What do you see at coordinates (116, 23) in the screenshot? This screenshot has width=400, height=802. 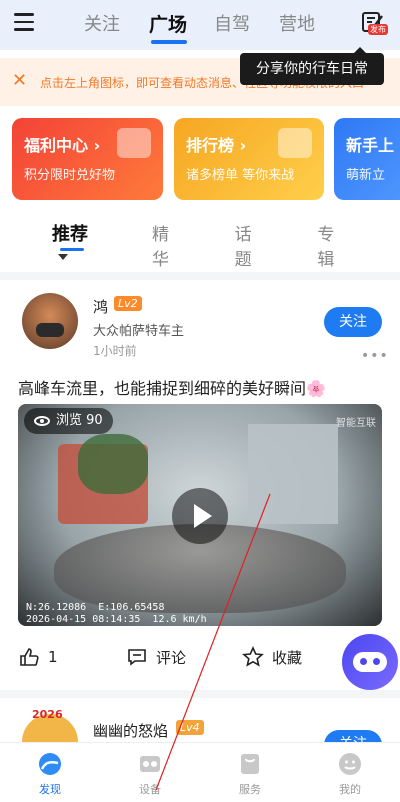 I see `tab-follow: 关注` at bounding box center [116, 23].